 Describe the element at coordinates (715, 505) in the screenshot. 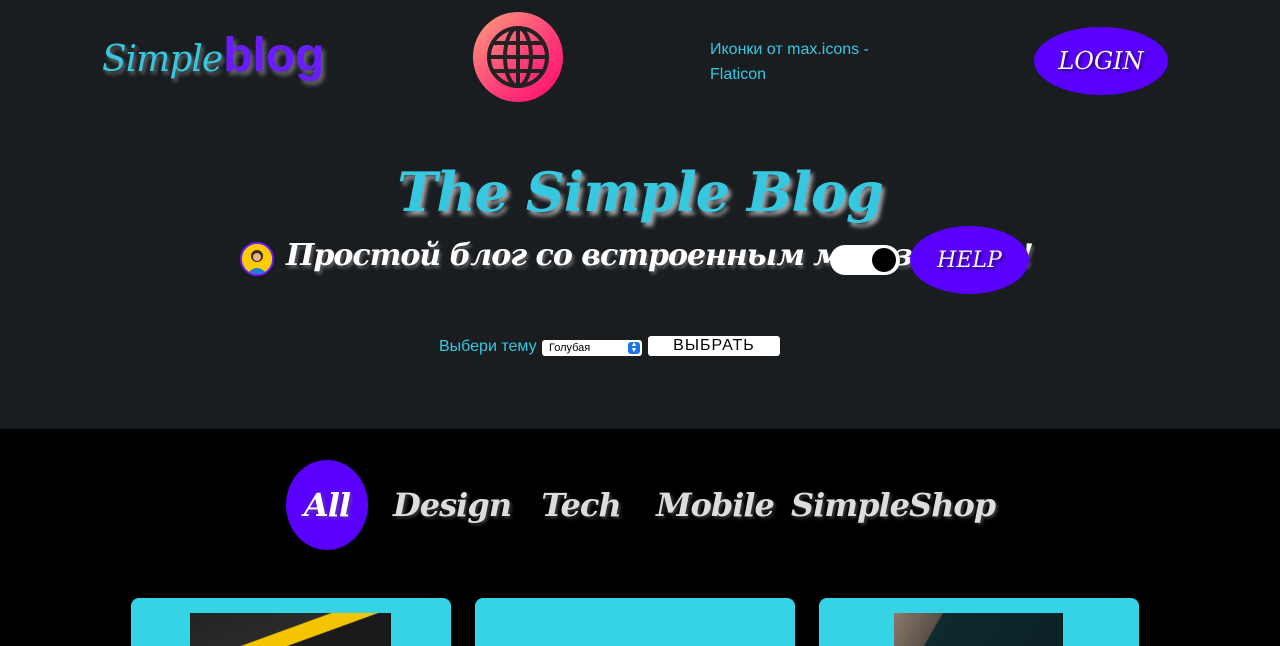

I see `tab-mobile: Mobile` at that location.